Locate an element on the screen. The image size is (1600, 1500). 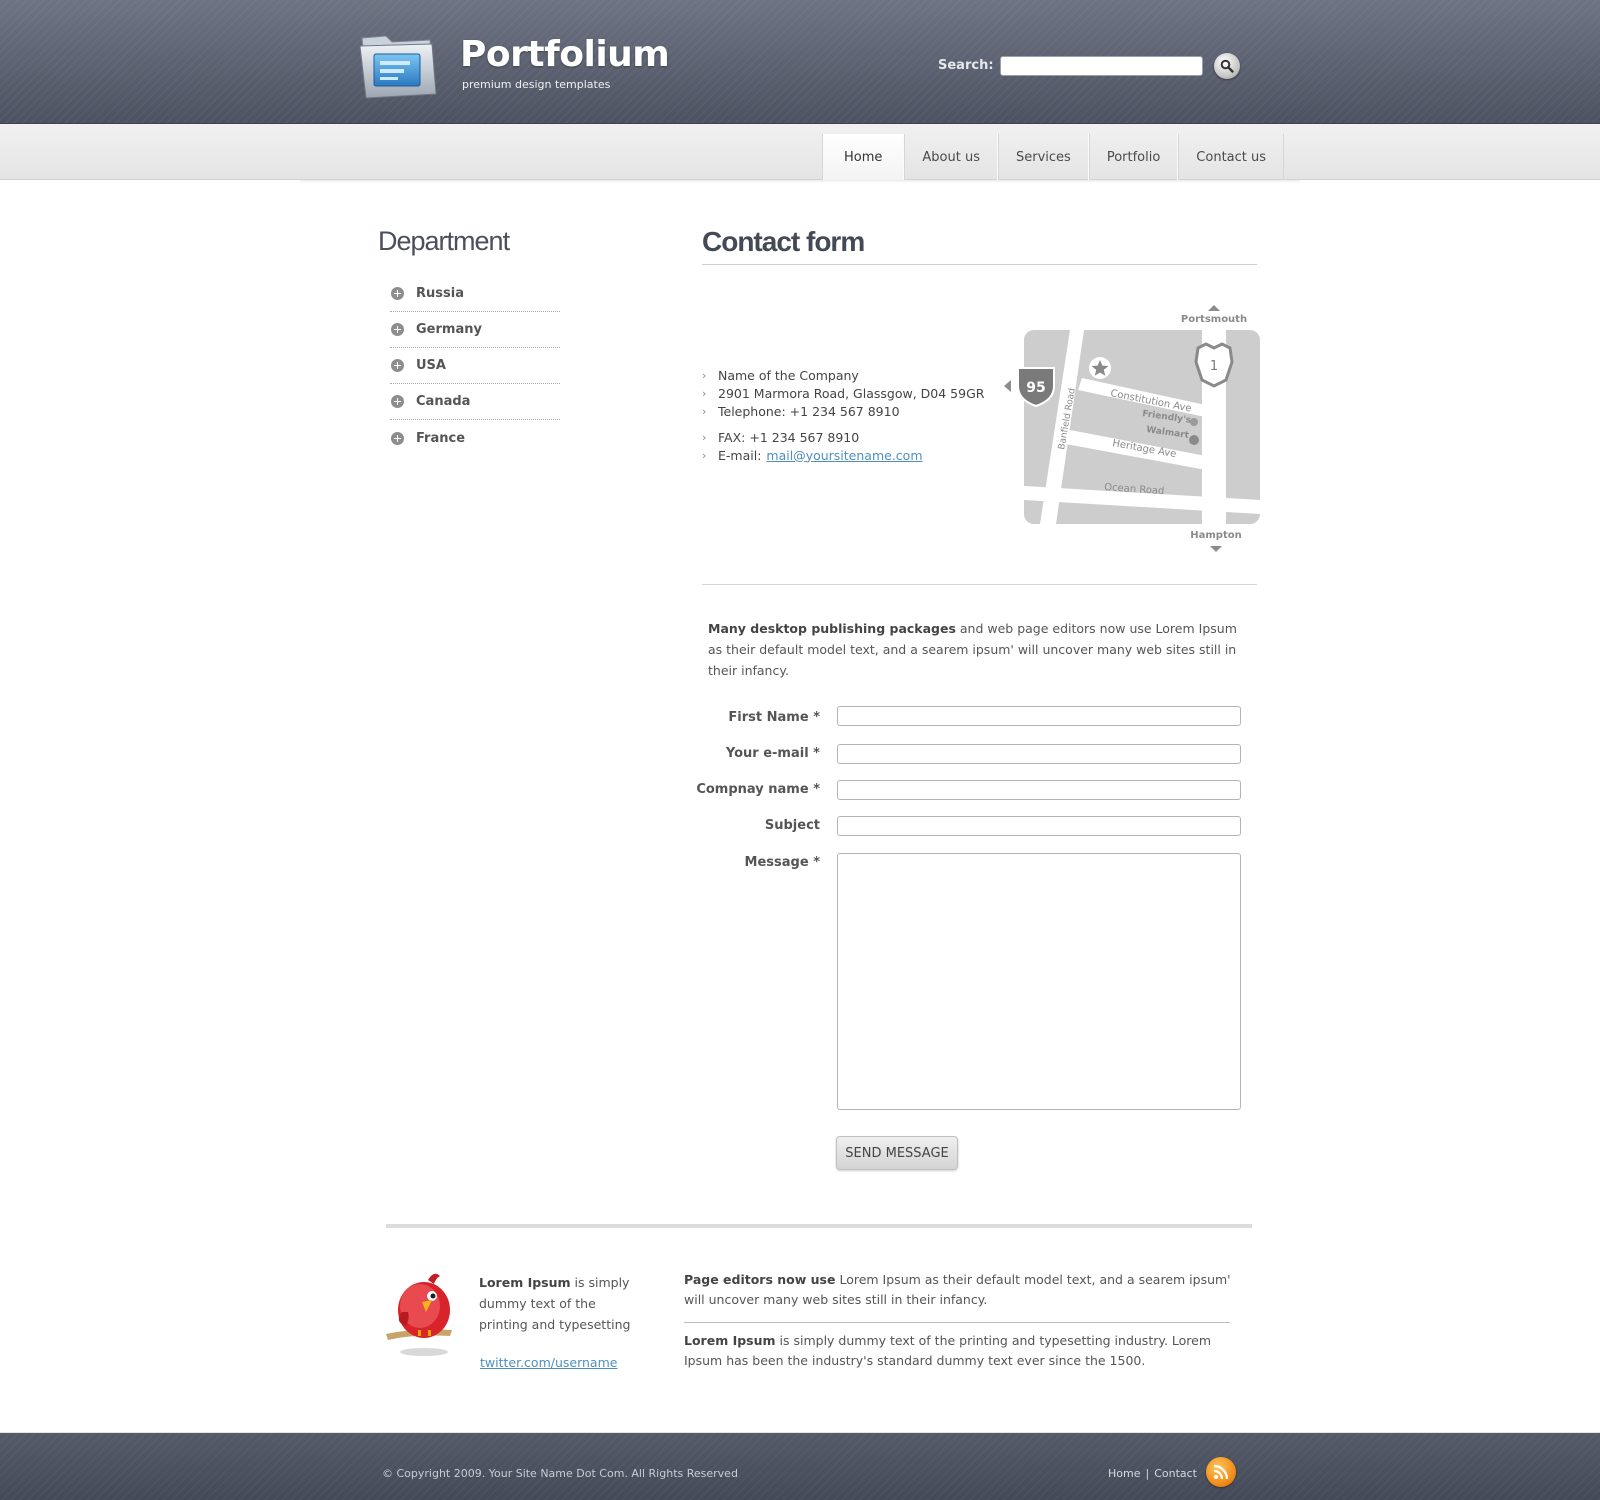
department-label: France is located at coordinates (441, 438).